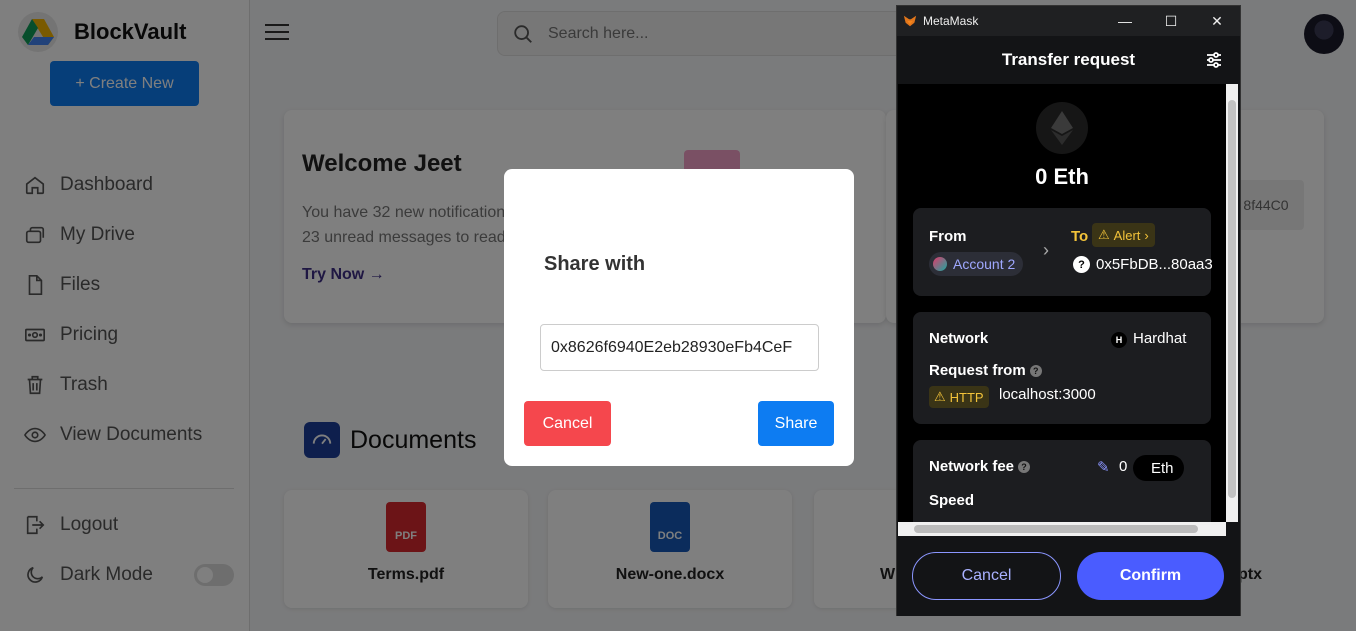  What do you see at coordinates (679, 347) in the screenshot?
I see `share-address-input` at bounding box center [679, 347].